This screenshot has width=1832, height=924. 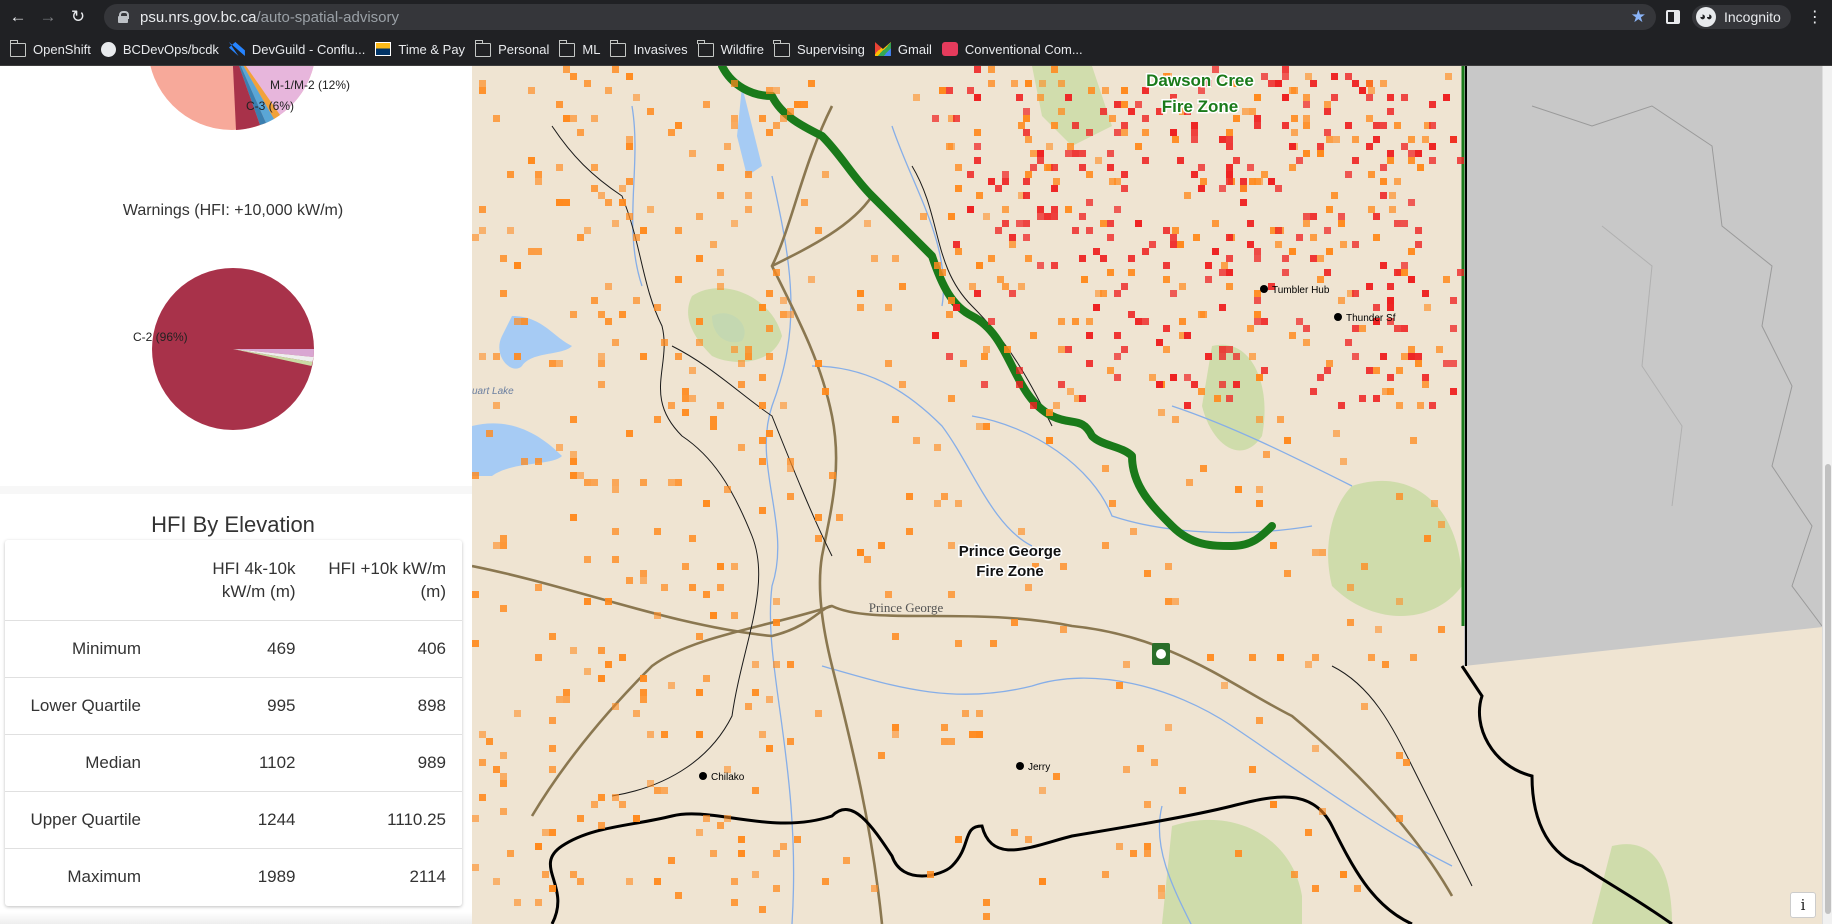 What do you see at coordinates (159, 49) in the screenshot?
I see `bookmark-bcdk: BCDevOps/bcdk` at bounding box center [159, 49].